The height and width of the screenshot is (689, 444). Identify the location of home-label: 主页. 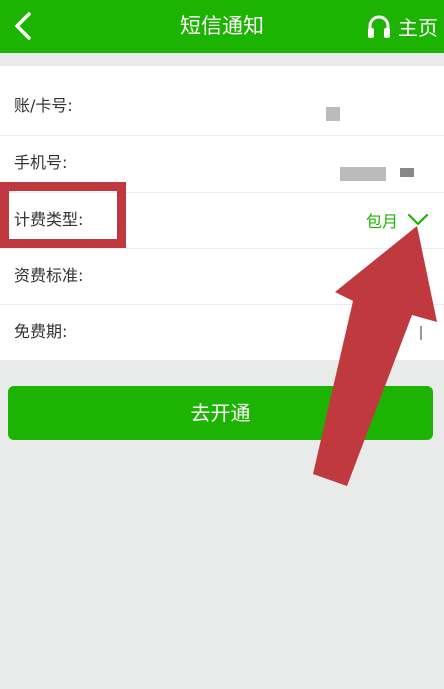
(418, 28).